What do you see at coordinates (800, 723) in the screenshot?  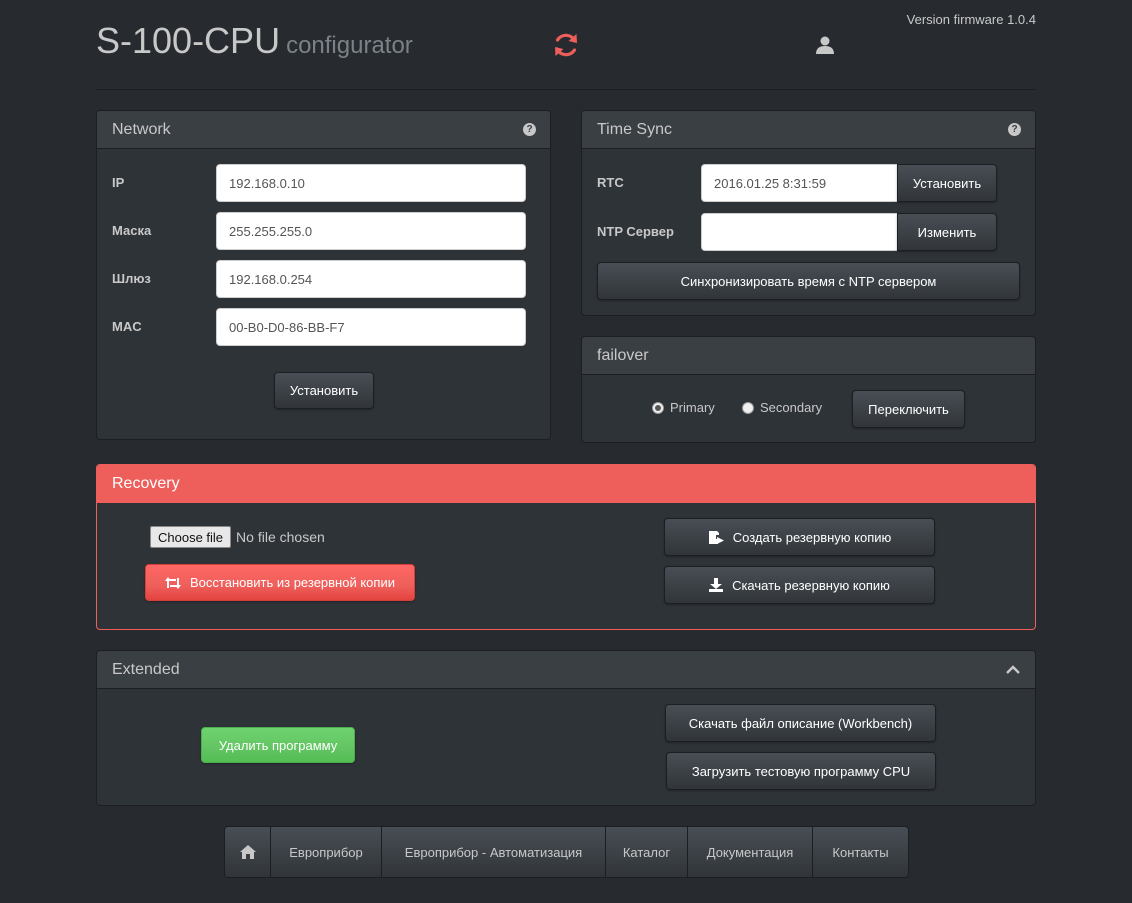 I see `download-description-button: Скачать файл описание (Workbench)` at bounding box center [800, 723].